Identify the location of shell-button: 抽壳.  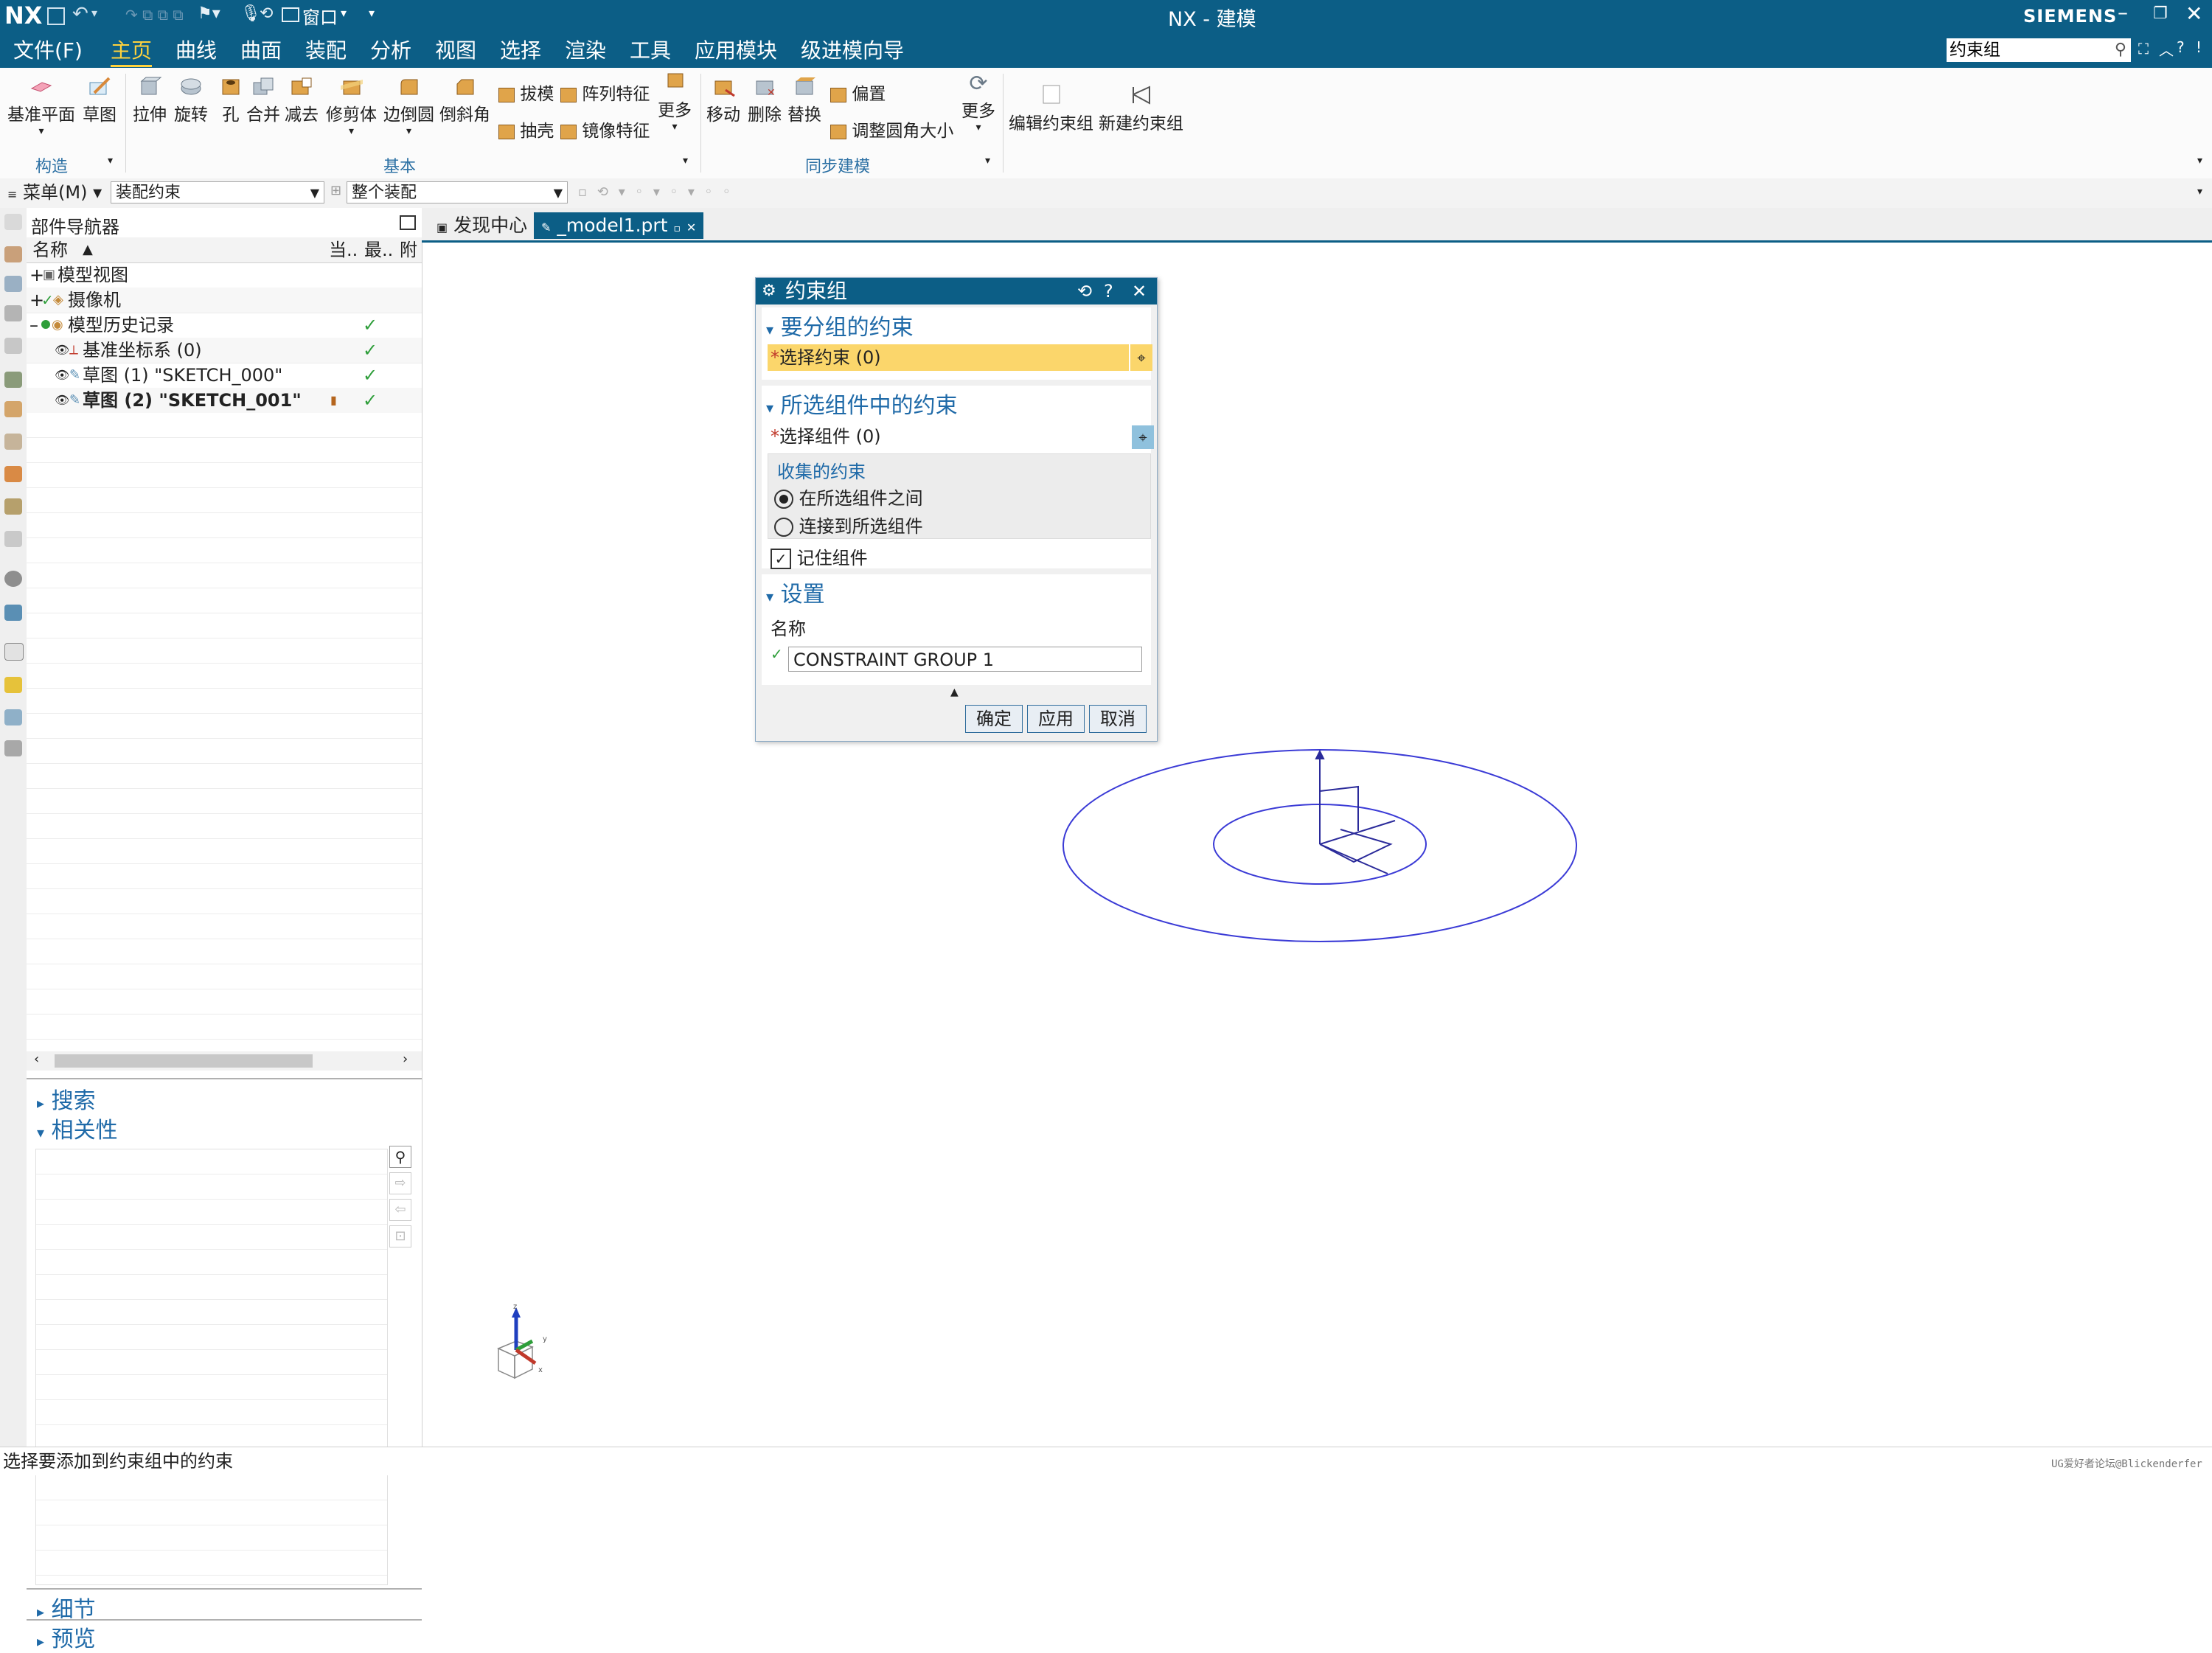
(526, 129).